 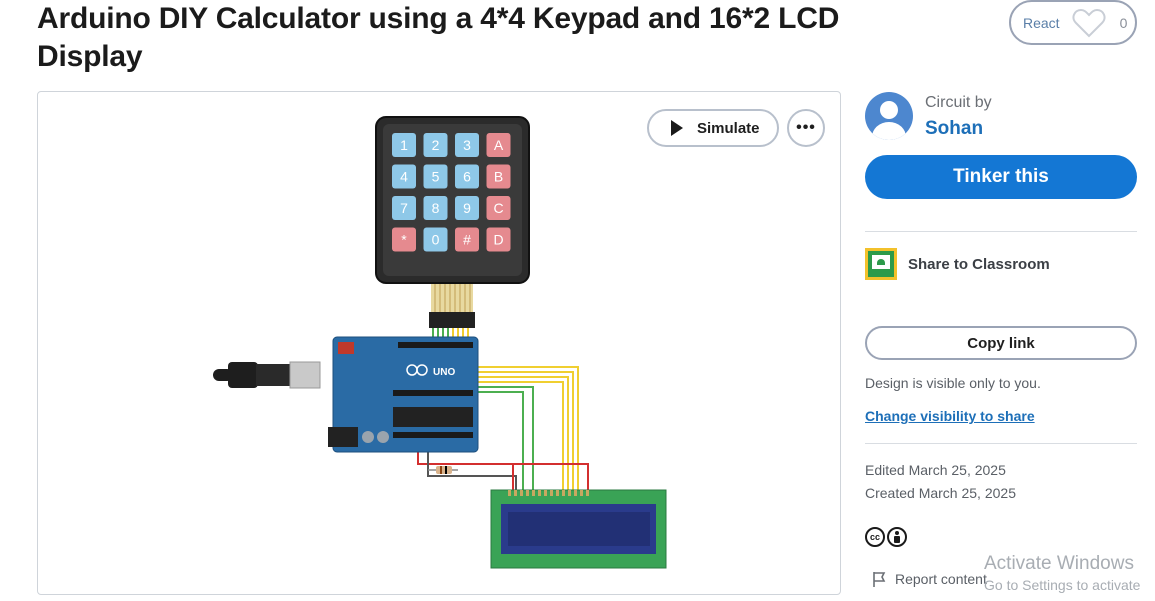 What do you see at coordinates (403, 394) in the screenshot?
I see `arduino-uno: UNO` at bounding box center [403, 394].